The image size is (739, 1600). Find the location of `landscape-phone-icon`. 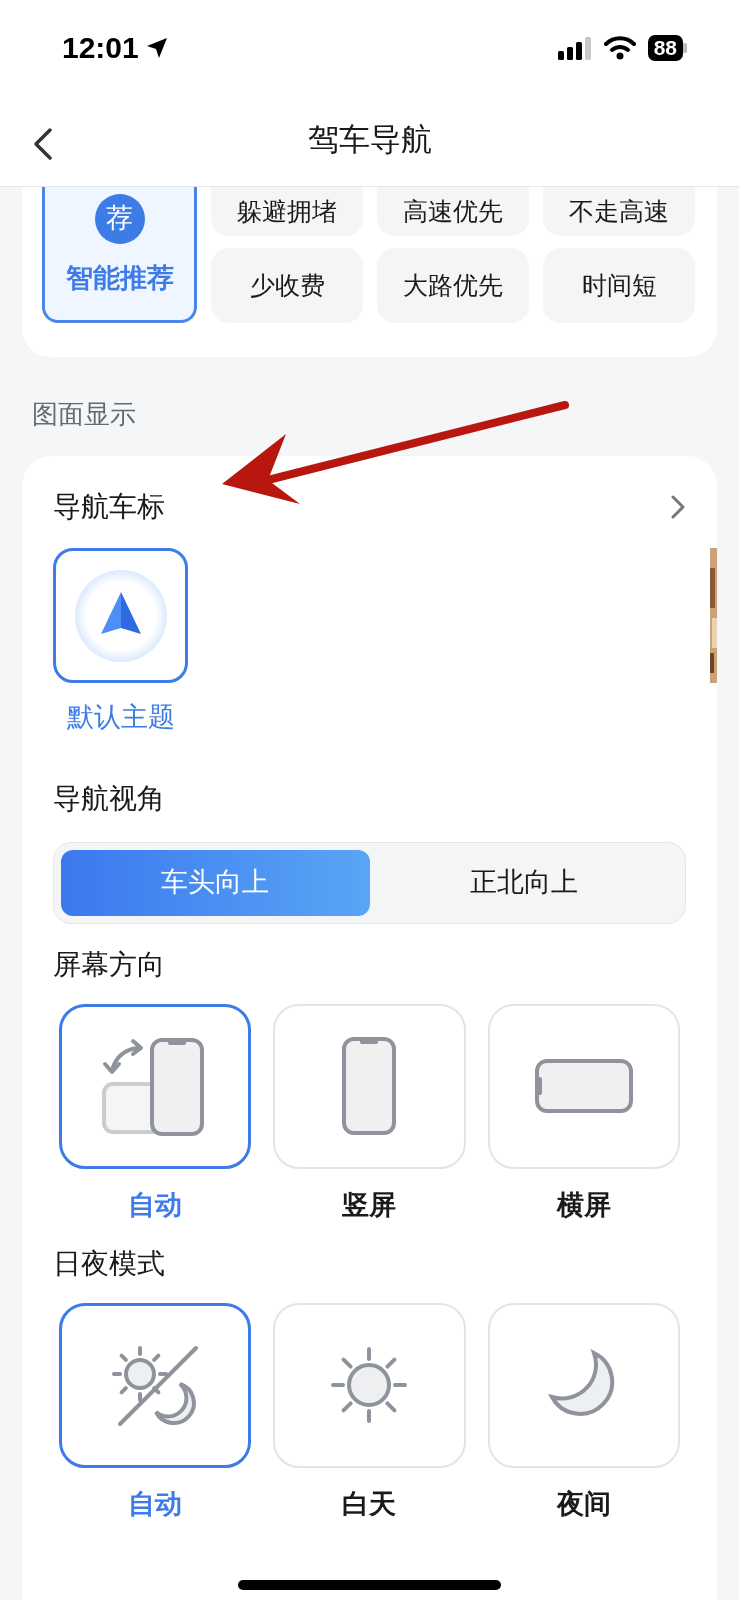

landscape-phone-icon is located at coordinates (583, 1086).